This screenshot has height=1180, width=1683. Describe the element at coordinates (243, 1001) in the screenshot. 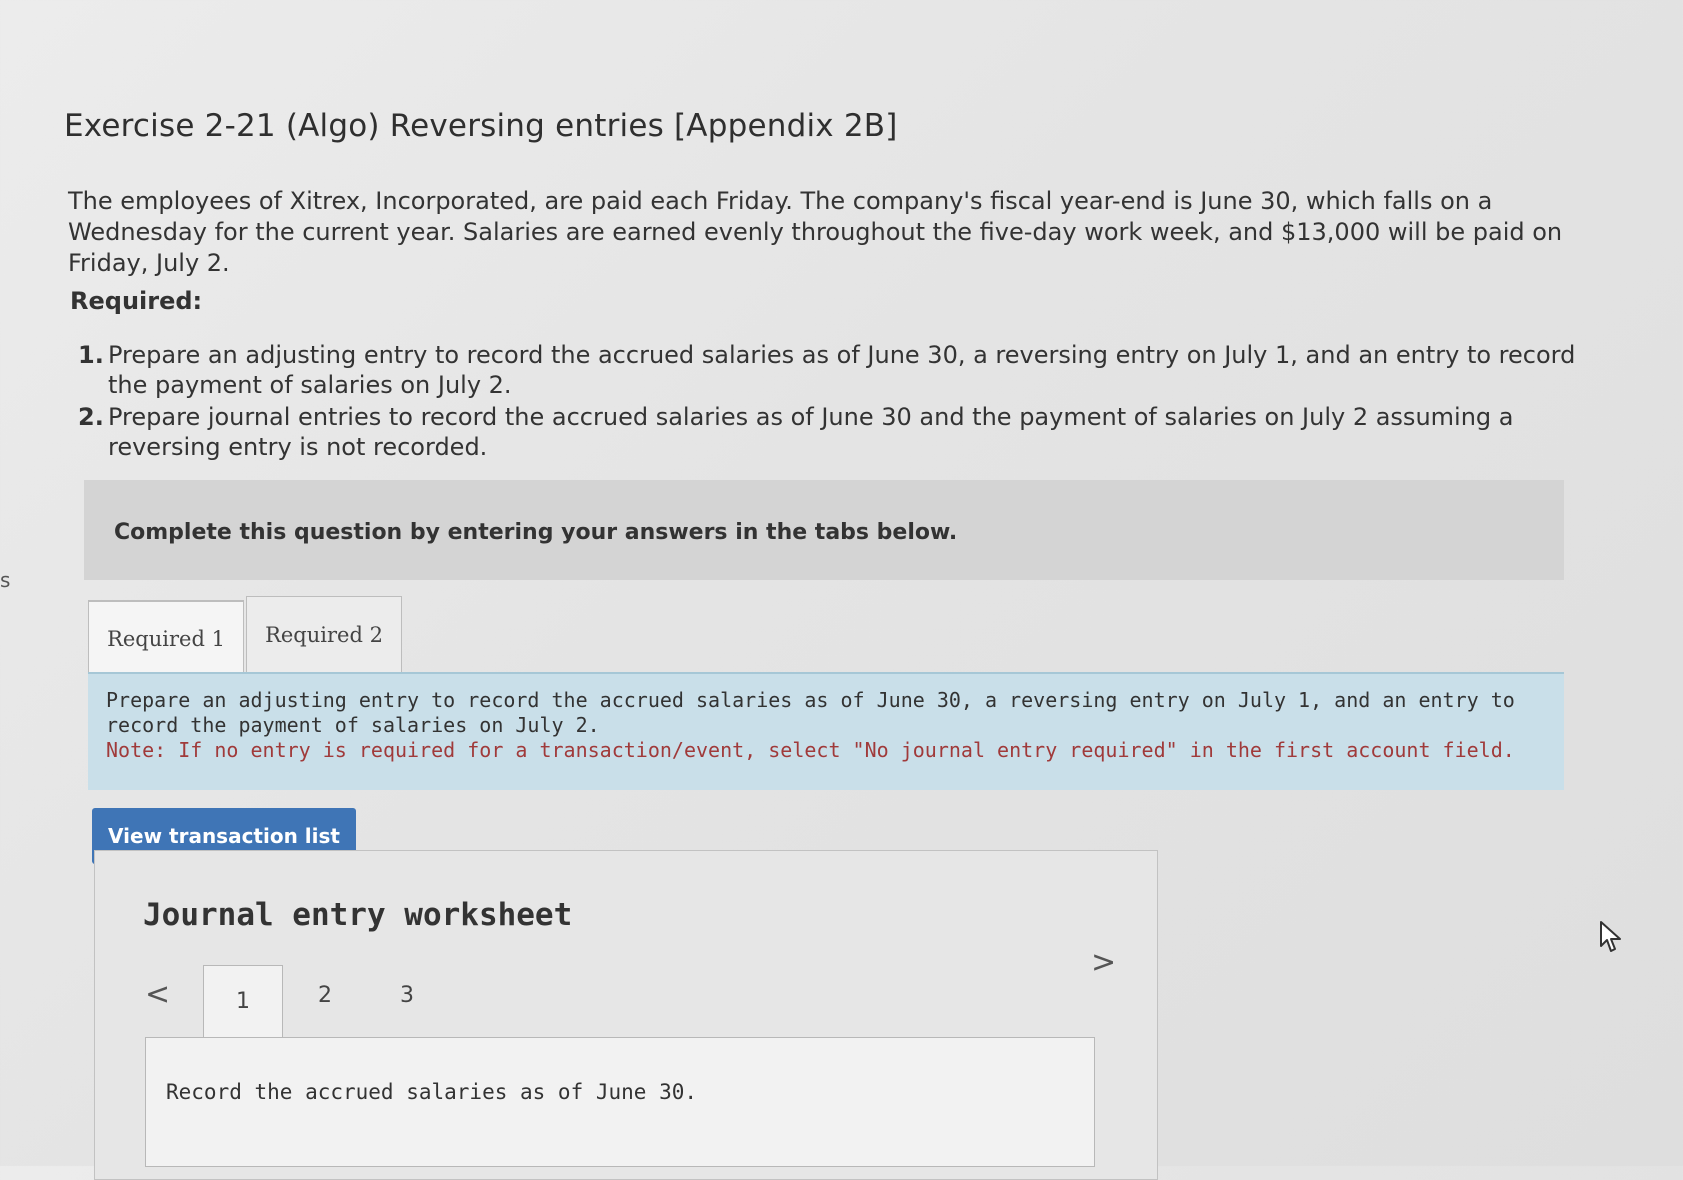

I see `worksheet-page-tab-1: 1` at that location.